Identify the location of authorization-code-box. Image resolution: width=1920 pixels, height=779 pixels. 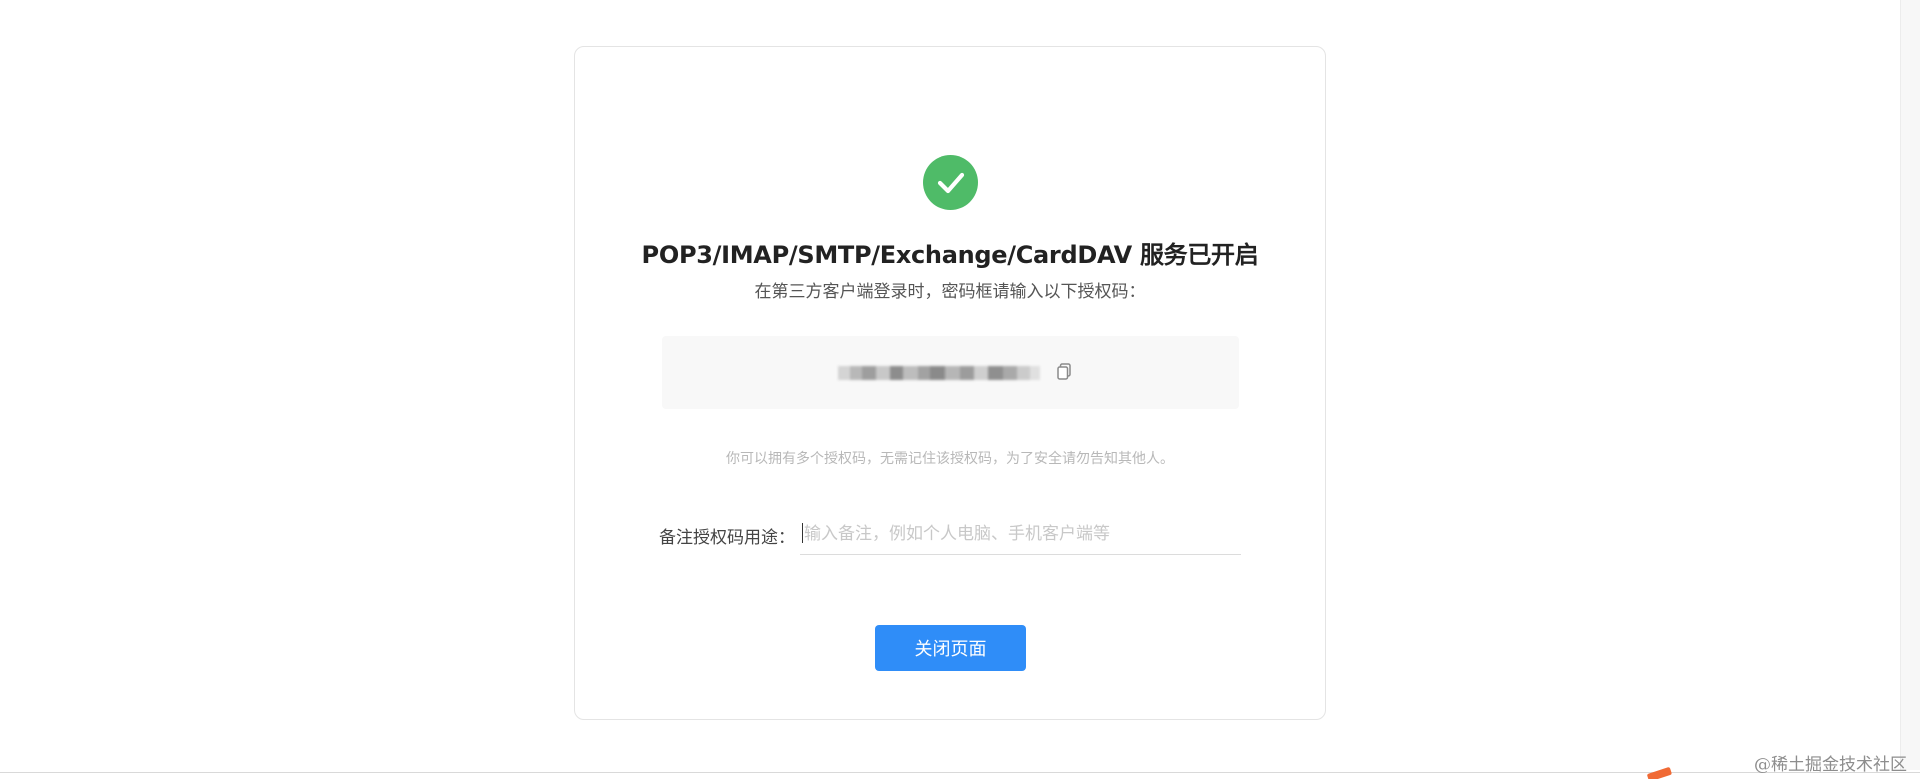
(950, 372).